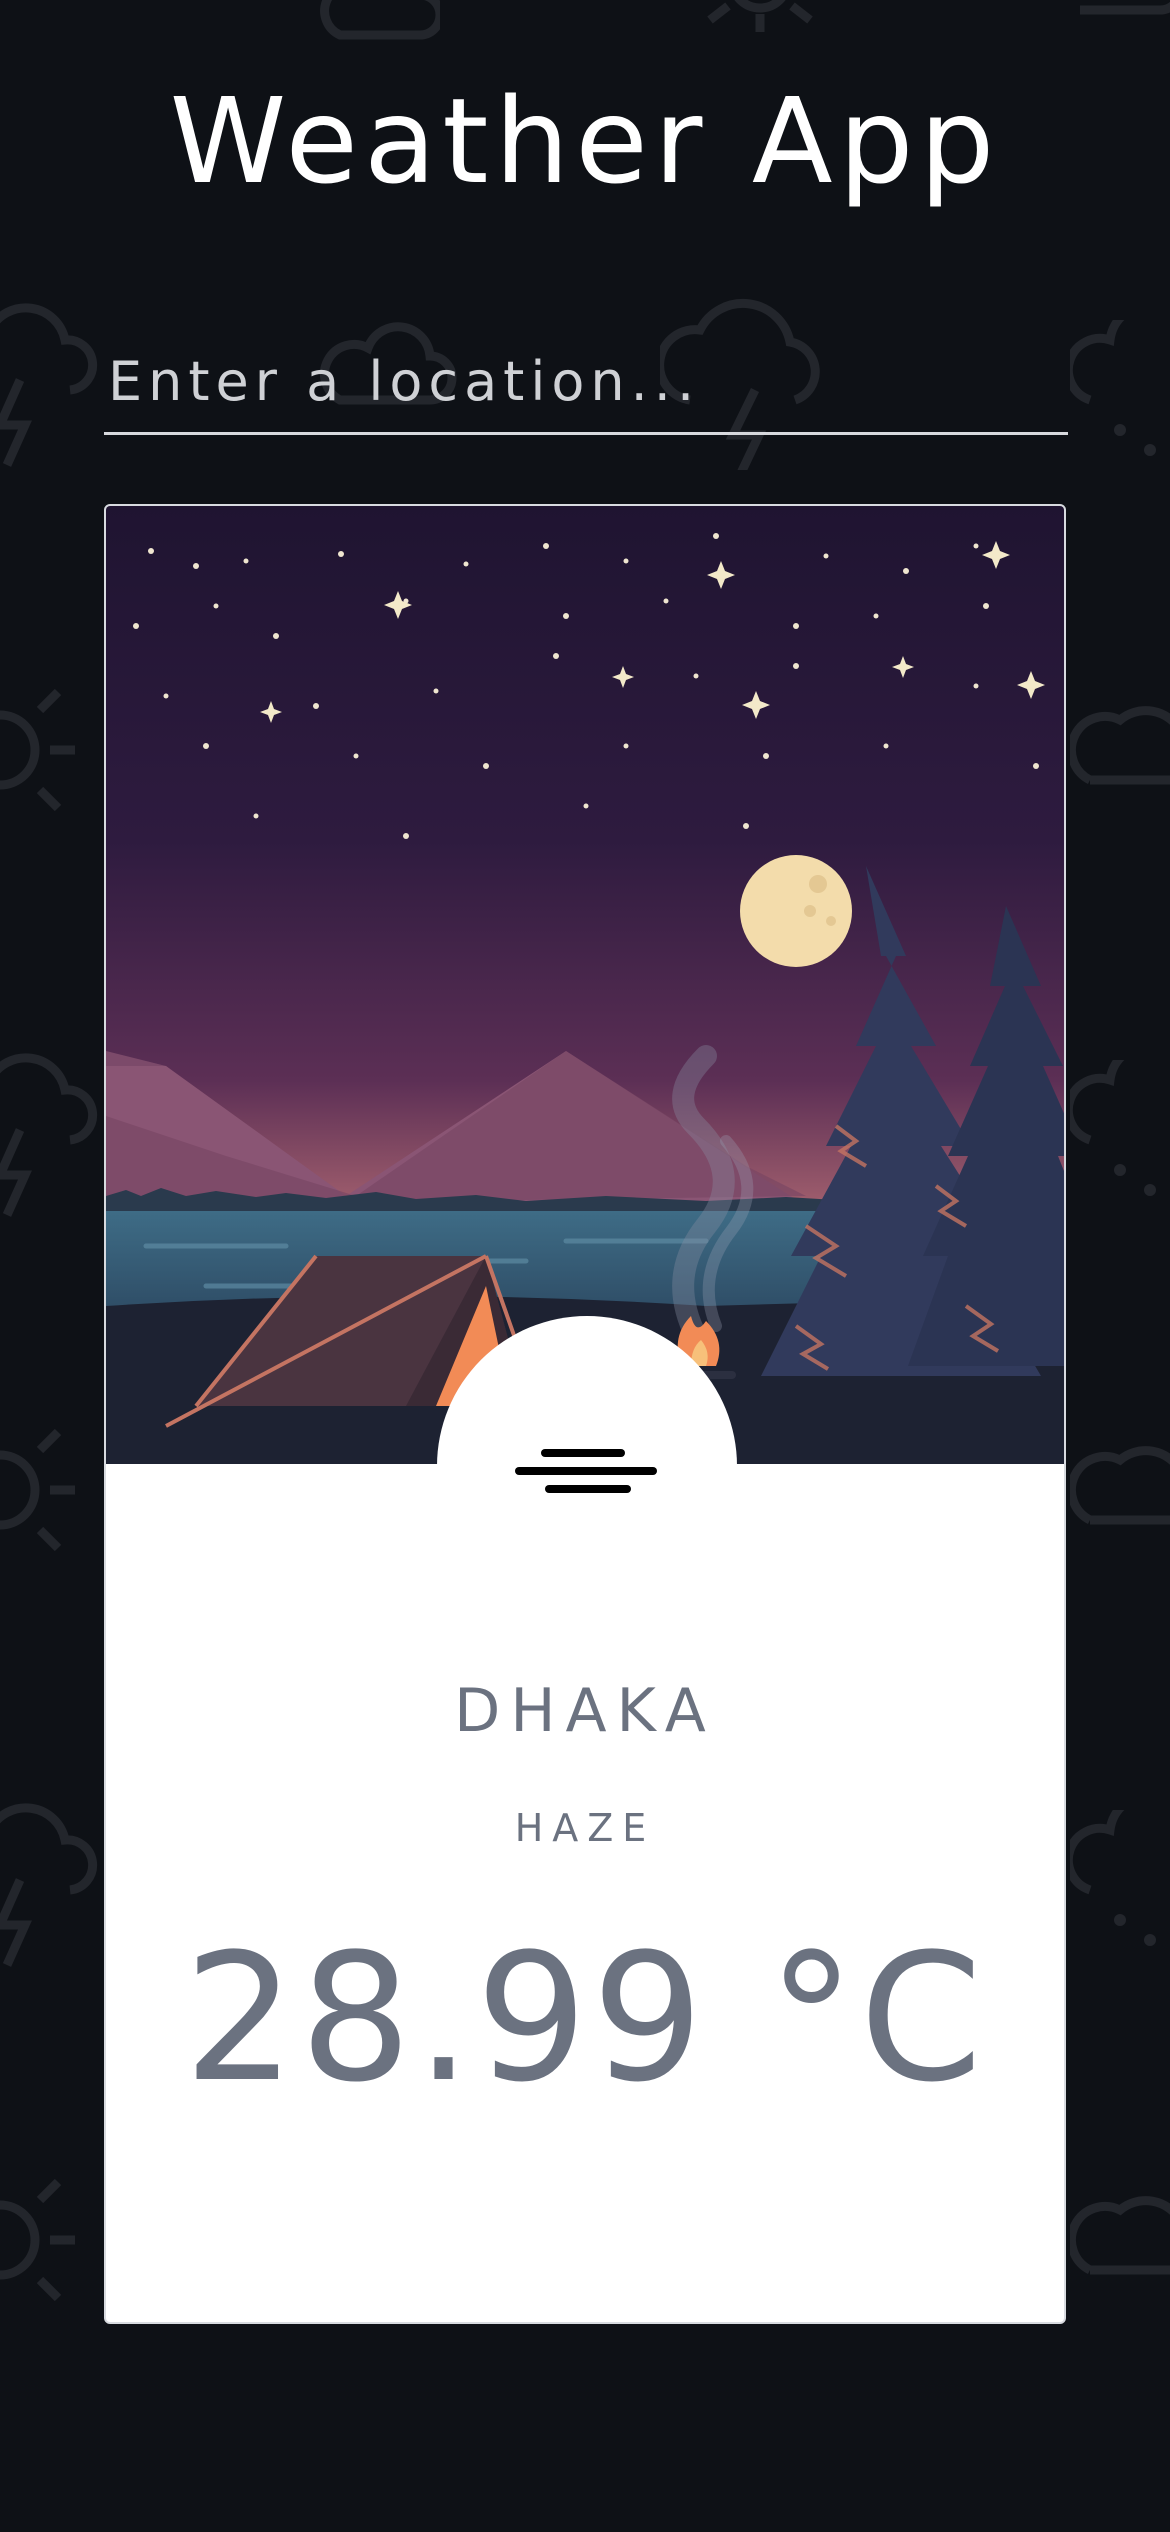  I want to click on search-field, so click(586, 382).